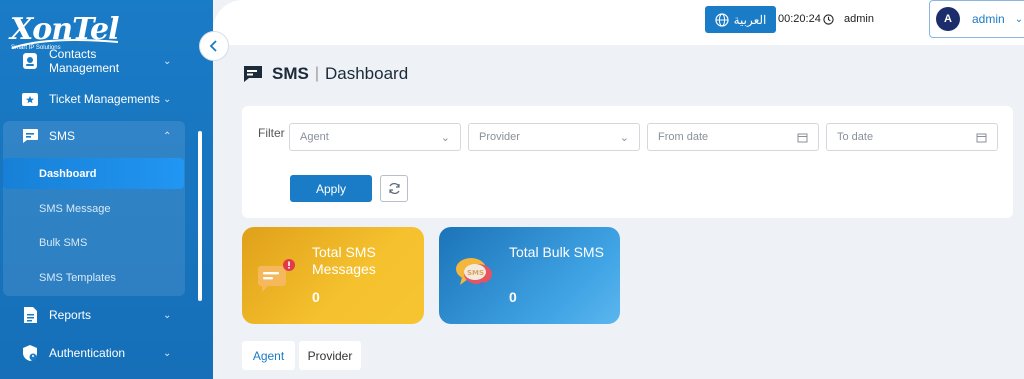 The height and width of the screenshot is (379, 1024). I want to click on total-sms-messages-card: Total SMS Messages 0, so click(333, 275).